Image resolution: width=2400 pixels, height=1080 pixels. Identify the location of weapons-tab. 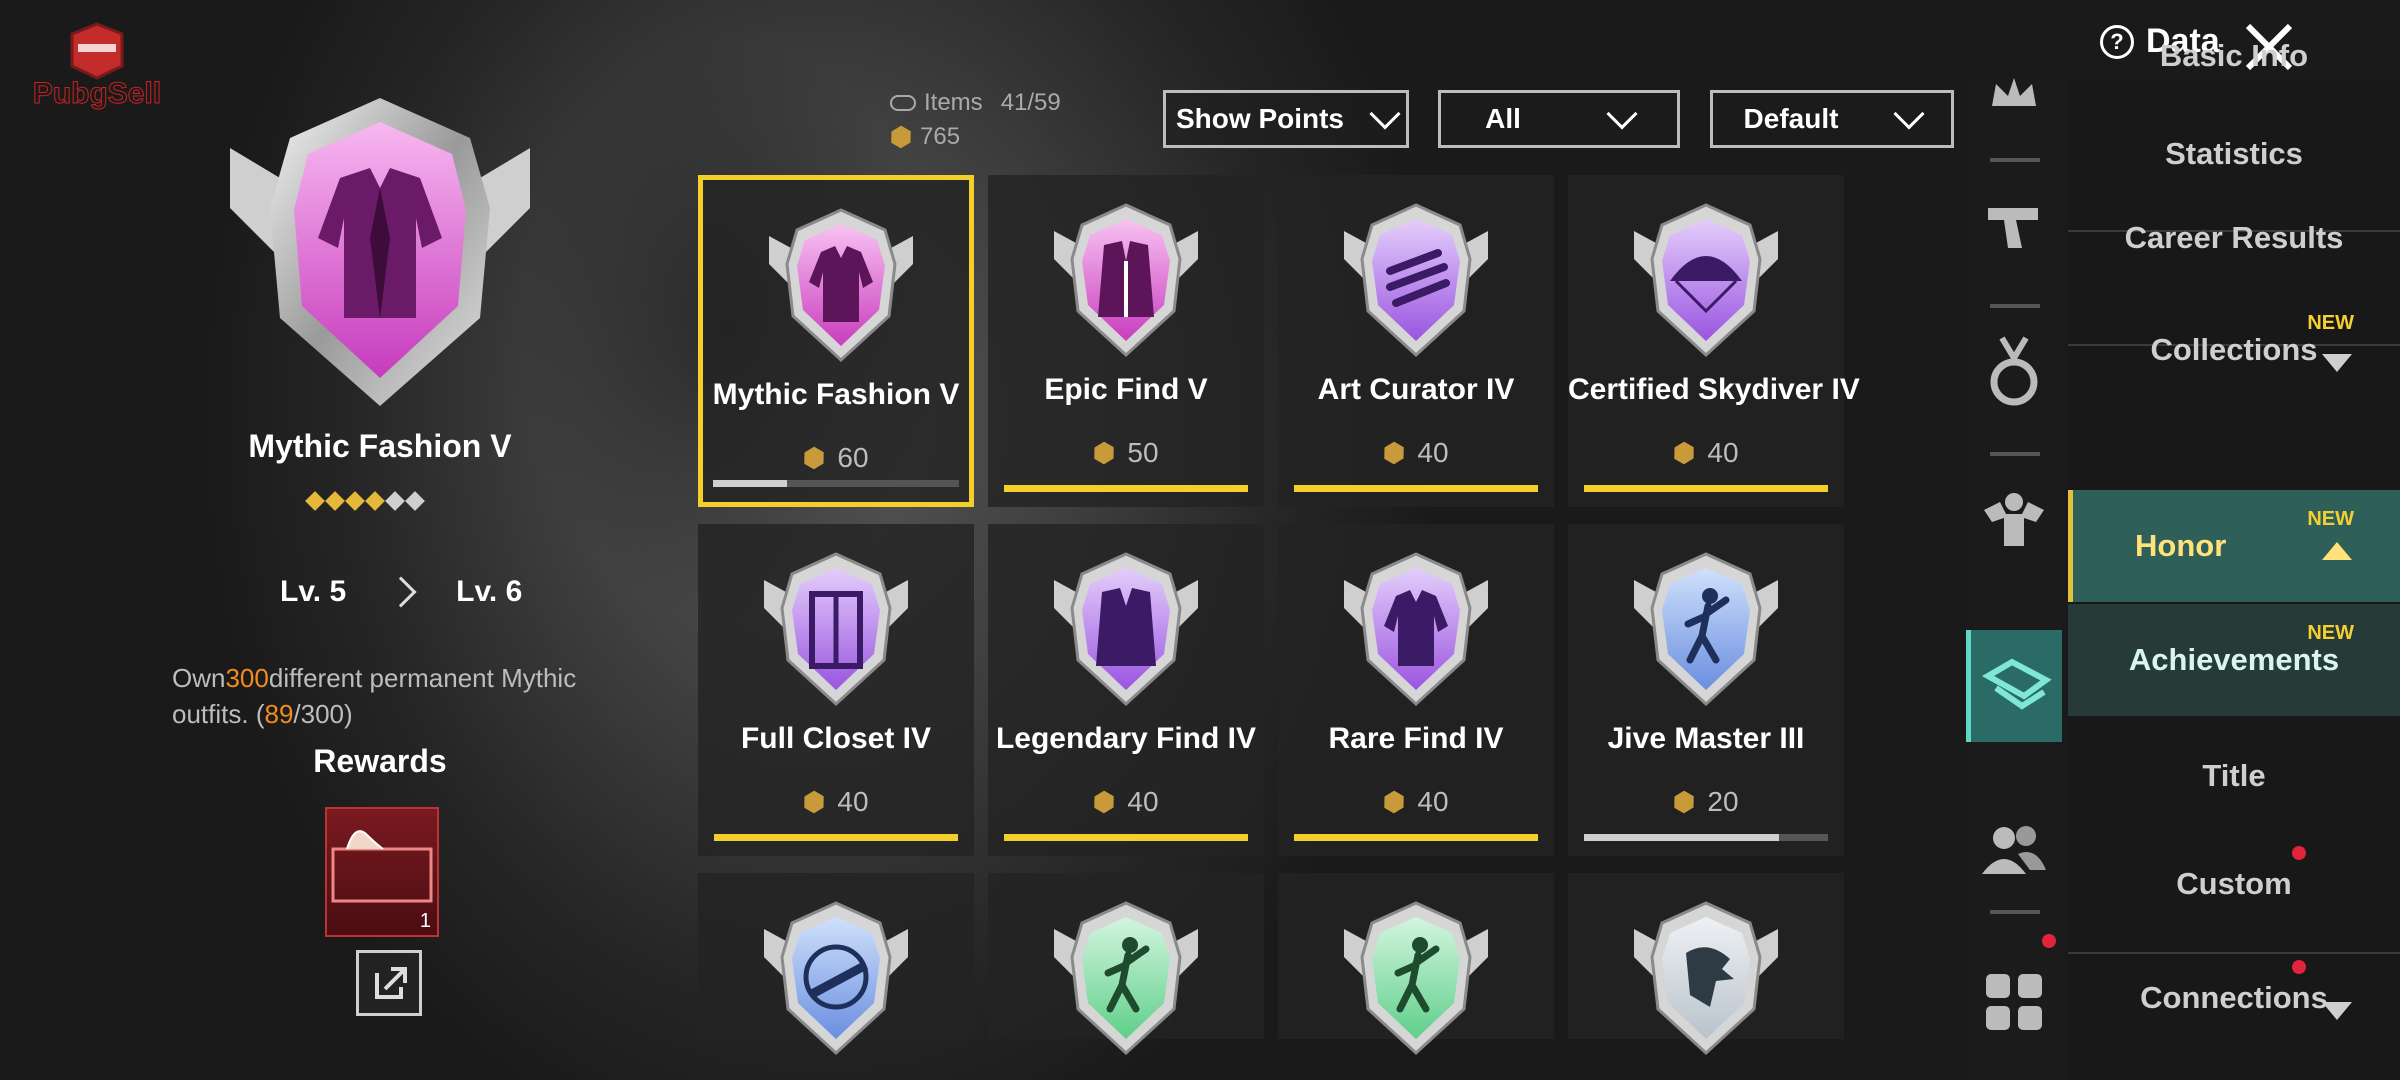
(2014, 226).